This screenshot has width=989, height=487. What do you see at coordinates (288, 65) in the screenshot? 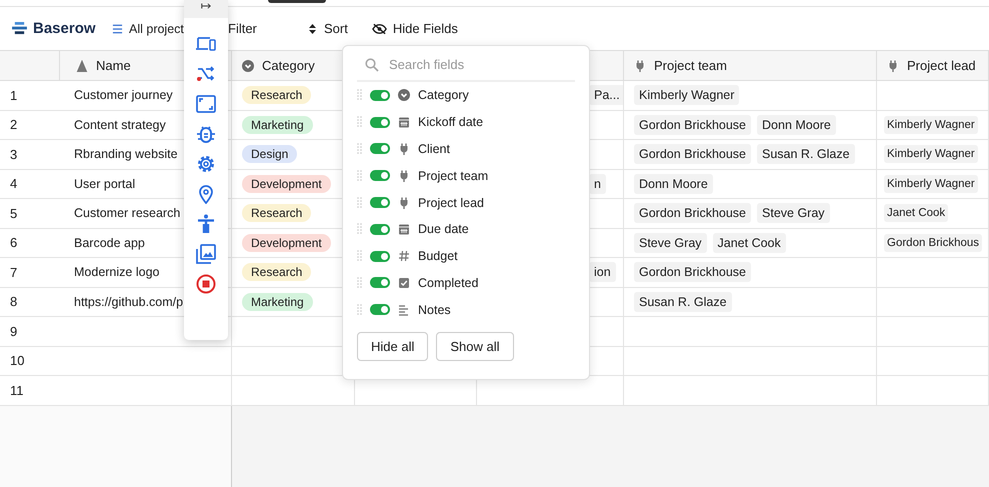
I see `column-title: Category` at bounding box center [288, 65].